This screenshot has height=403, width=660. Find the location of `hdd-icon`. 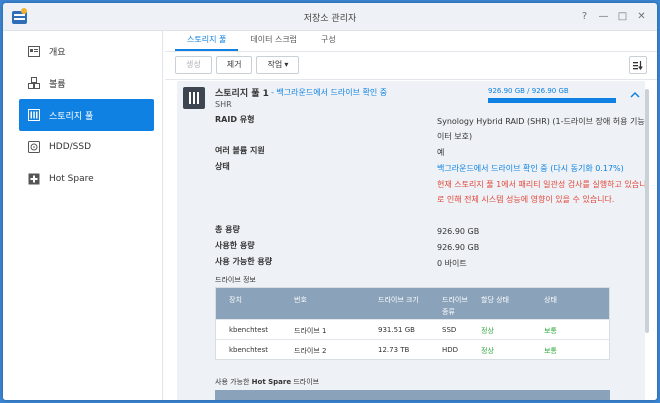

hdd-icon is located at coordinates (34, 147).